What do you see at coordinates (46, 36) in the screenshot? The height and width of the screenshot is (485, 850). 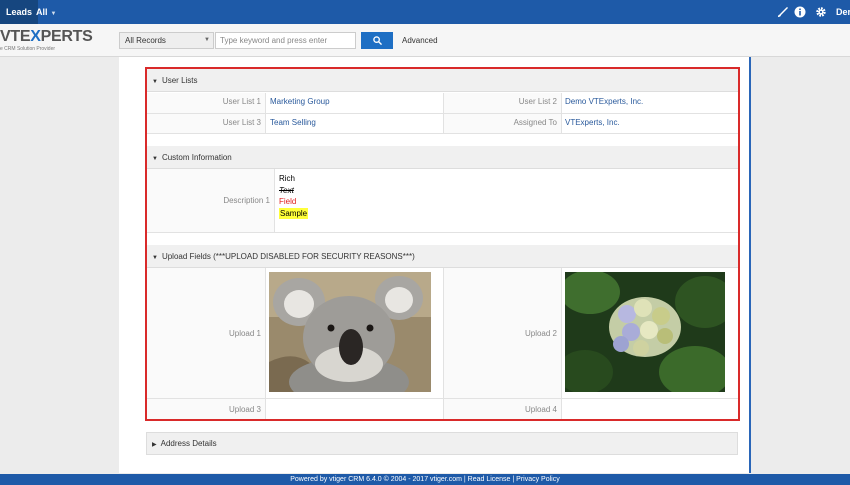 I see `logo-wordmark: VTEXPERTS` at bounding box center [46, 36].